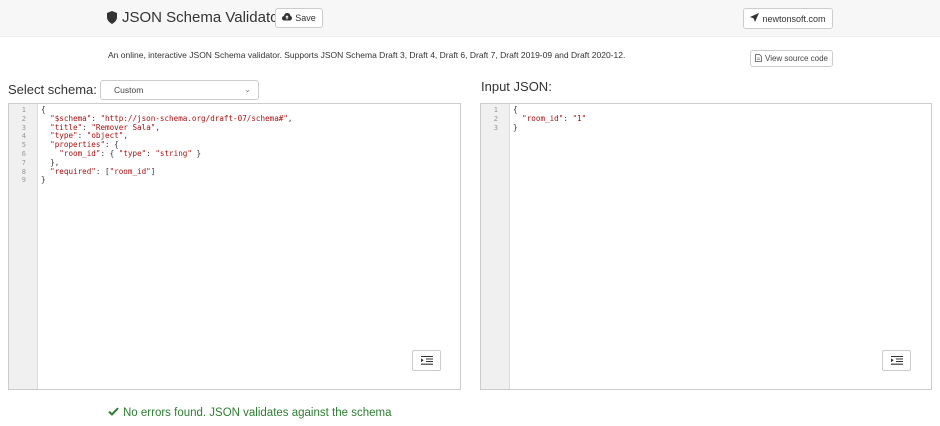 Image resolution: width=940 pixels, height=426 pixels. Describe the element at coordinates (755, 18) in the screenshot. I see `send-icon` at that location.